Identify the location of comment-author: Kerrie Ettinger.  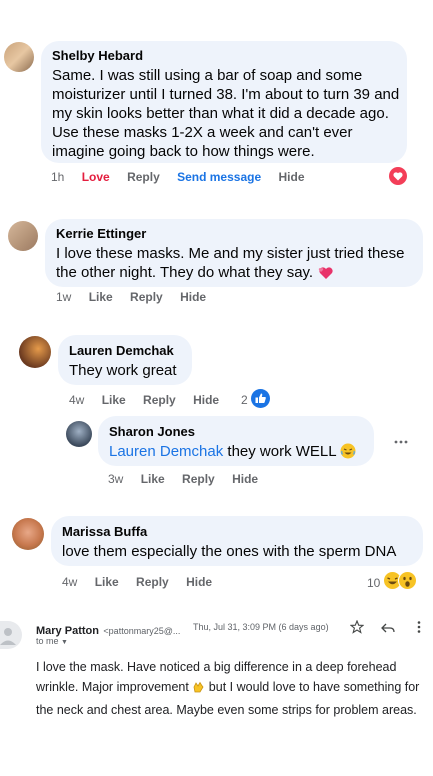
(237, 233).